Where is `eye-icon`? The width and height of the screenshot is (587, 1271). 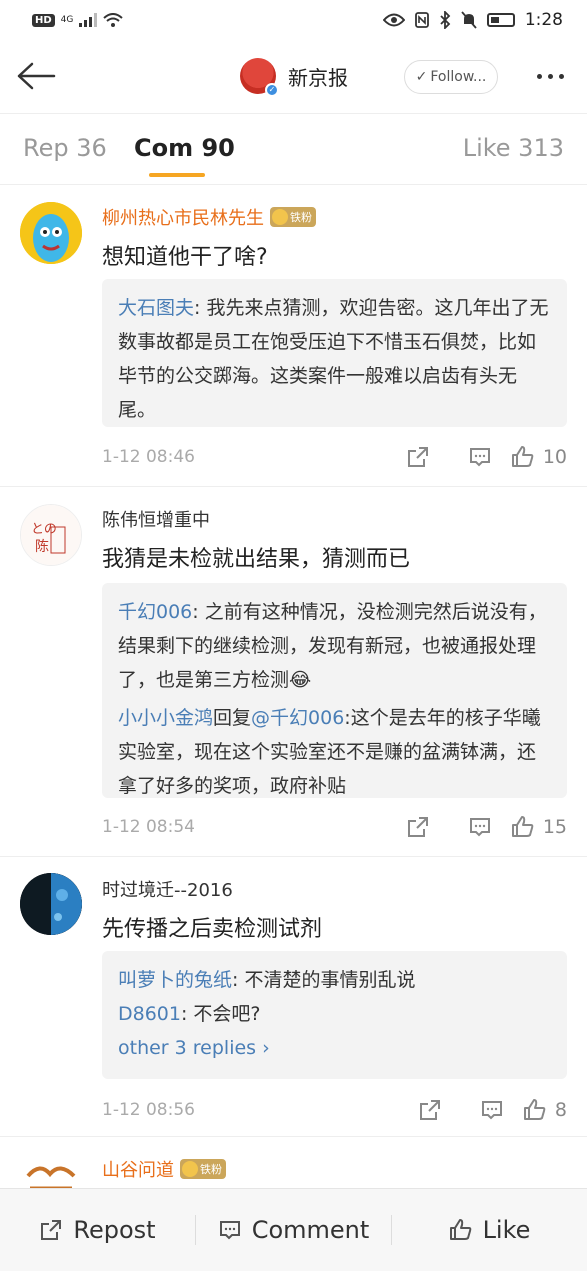
eye-icon is located at coordinates (393, 20).